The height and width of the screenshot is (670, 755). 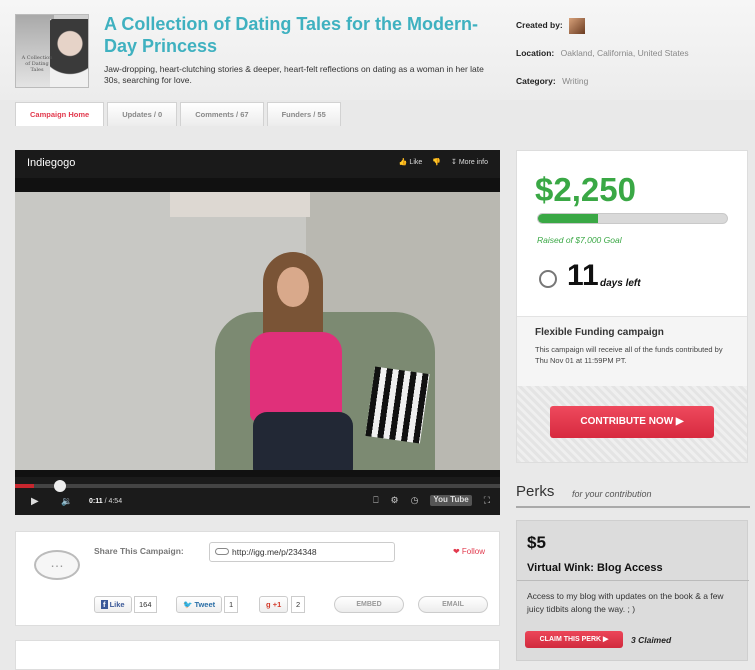 I want to click on more-info-button: ↧ More info, so click(x=469, y=162).